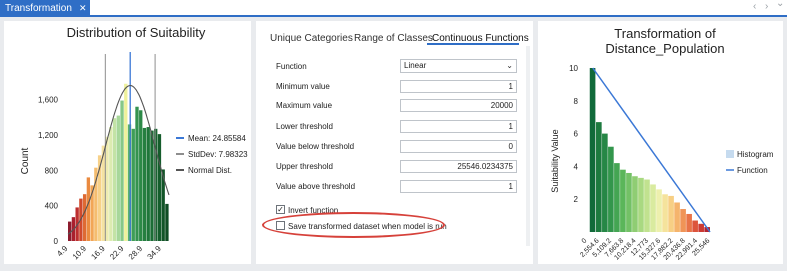 The image size is (787, 271). I want to click on active-tab-indicator, so click(473, 44).